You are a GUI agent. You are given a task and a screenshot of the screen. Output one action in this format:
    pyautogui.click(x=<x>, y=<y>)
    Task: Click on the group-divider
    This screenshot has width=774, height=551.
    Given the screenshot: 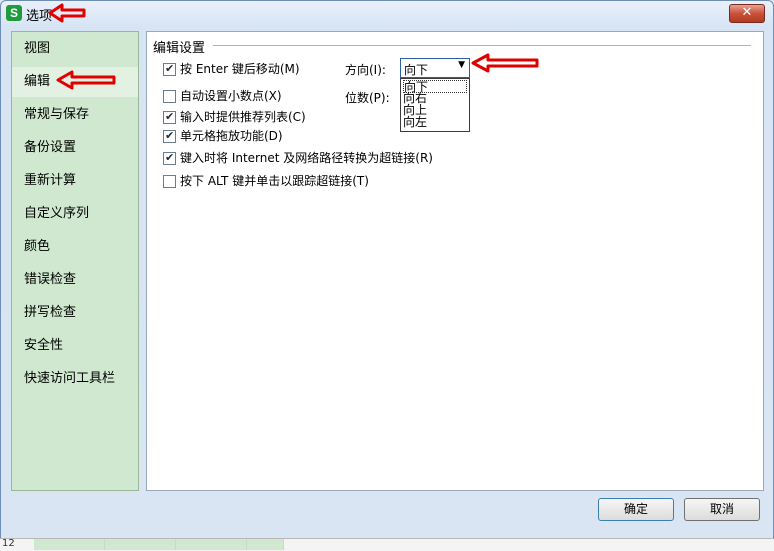 What is the action you would take?
    pyautogui.click(x=482, y=45)
    